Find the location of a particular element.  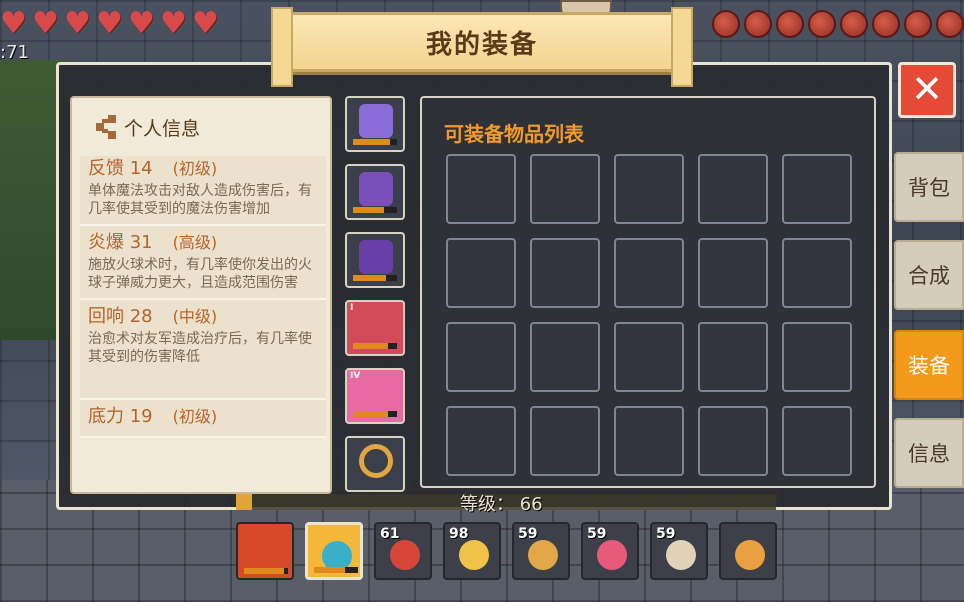

equipment-slot: IV is located at coordinates (375, 396).